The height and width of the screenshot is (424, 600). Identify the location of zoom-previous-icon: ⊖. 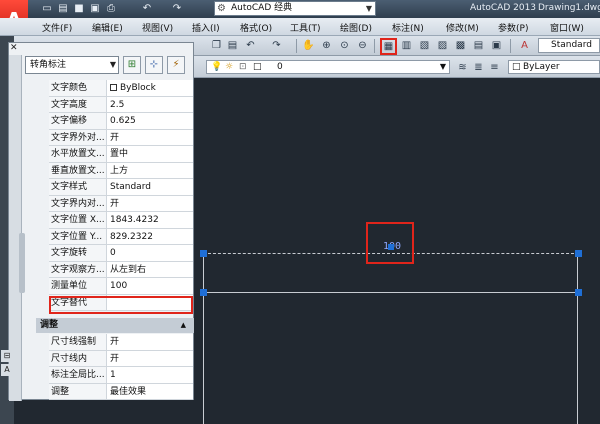
(362, 45).